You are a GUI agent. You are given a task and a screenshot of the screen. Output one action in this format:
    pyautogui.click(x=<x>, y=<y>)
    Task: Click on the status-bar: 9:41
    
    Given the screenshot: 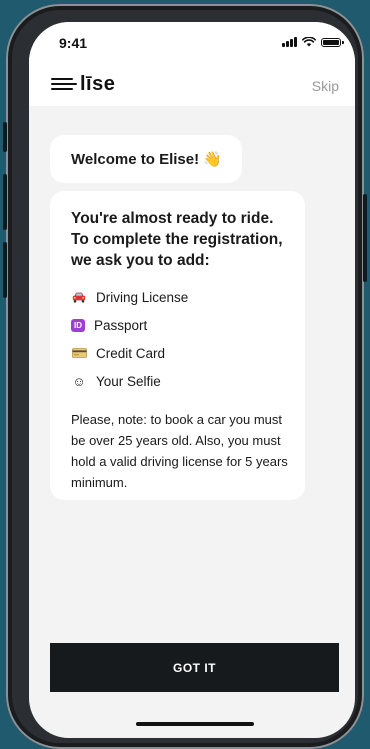 What is the action you would take?
    pyautogui.click(x=192, y=44)
    